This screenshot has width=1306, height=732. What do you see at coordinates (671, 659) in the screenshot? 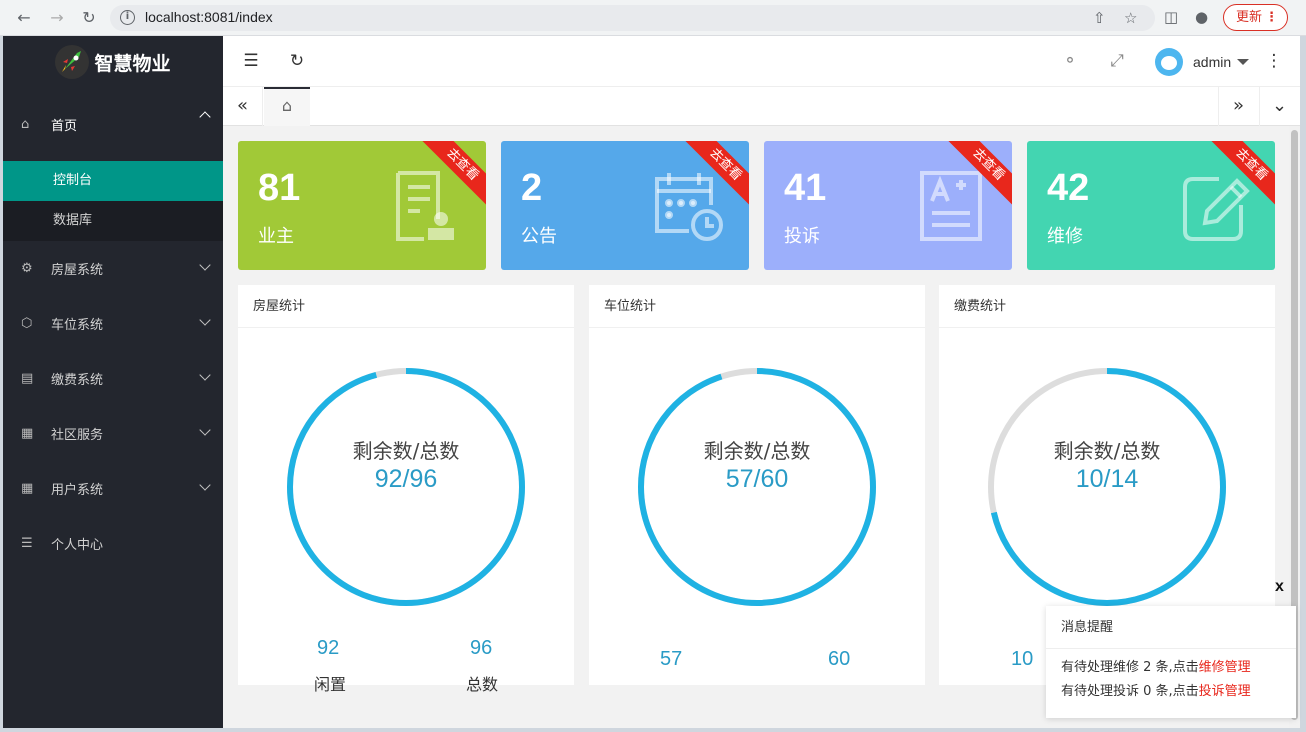
I see `idle-count: 57` at bounding box center [671, 659].